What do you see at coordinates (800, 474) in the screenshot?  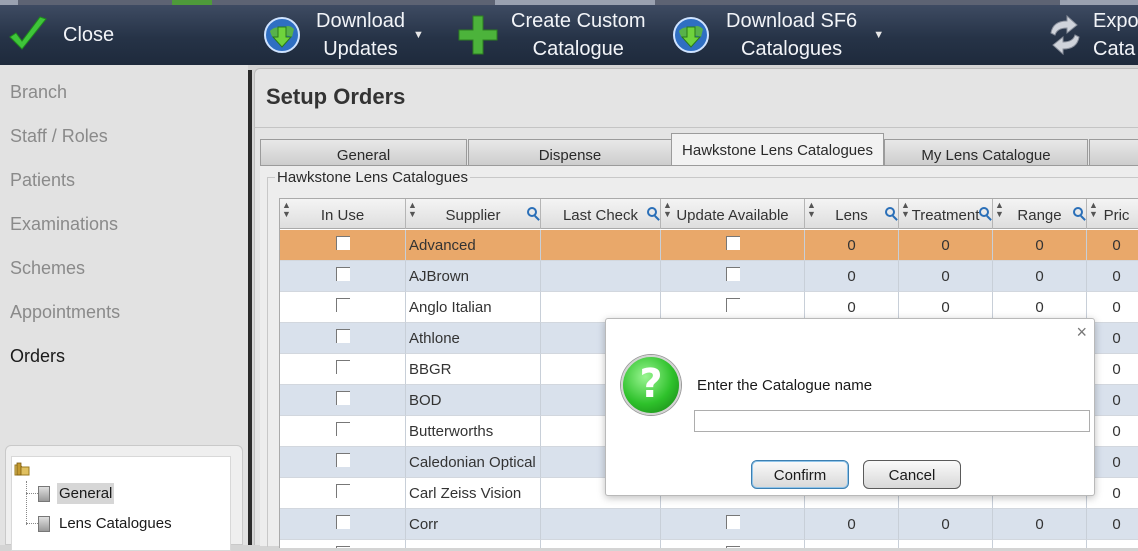 I see `confirm-button: Confirm` at bounding box center [800, 474].